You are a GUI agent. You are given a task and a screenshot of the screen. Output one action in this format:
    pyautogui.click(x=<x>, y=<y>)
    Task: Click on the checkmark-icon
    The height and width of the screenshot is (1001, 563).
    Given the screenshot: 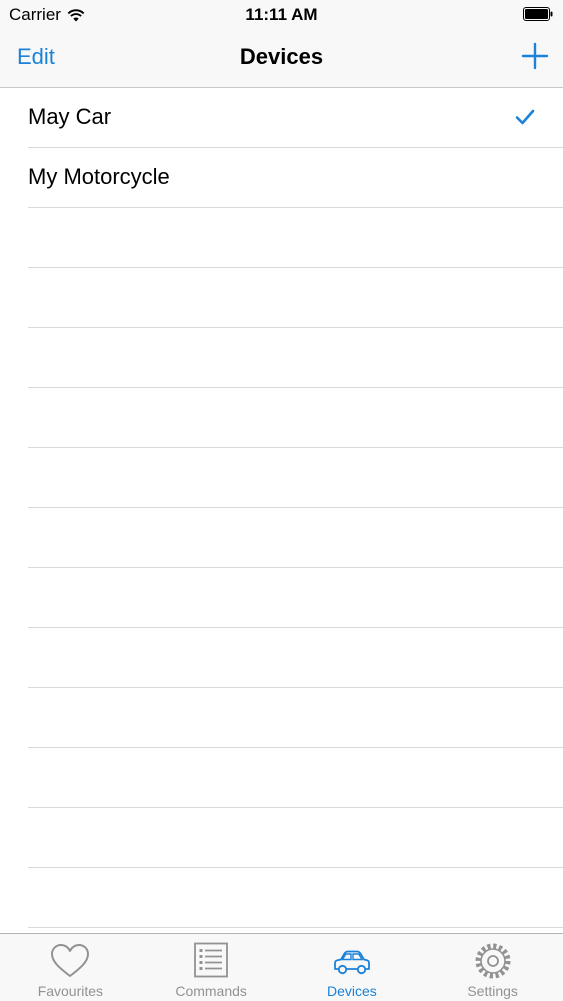 What is the action you would take?
    pyautogui.click(x=525, y=117)
    